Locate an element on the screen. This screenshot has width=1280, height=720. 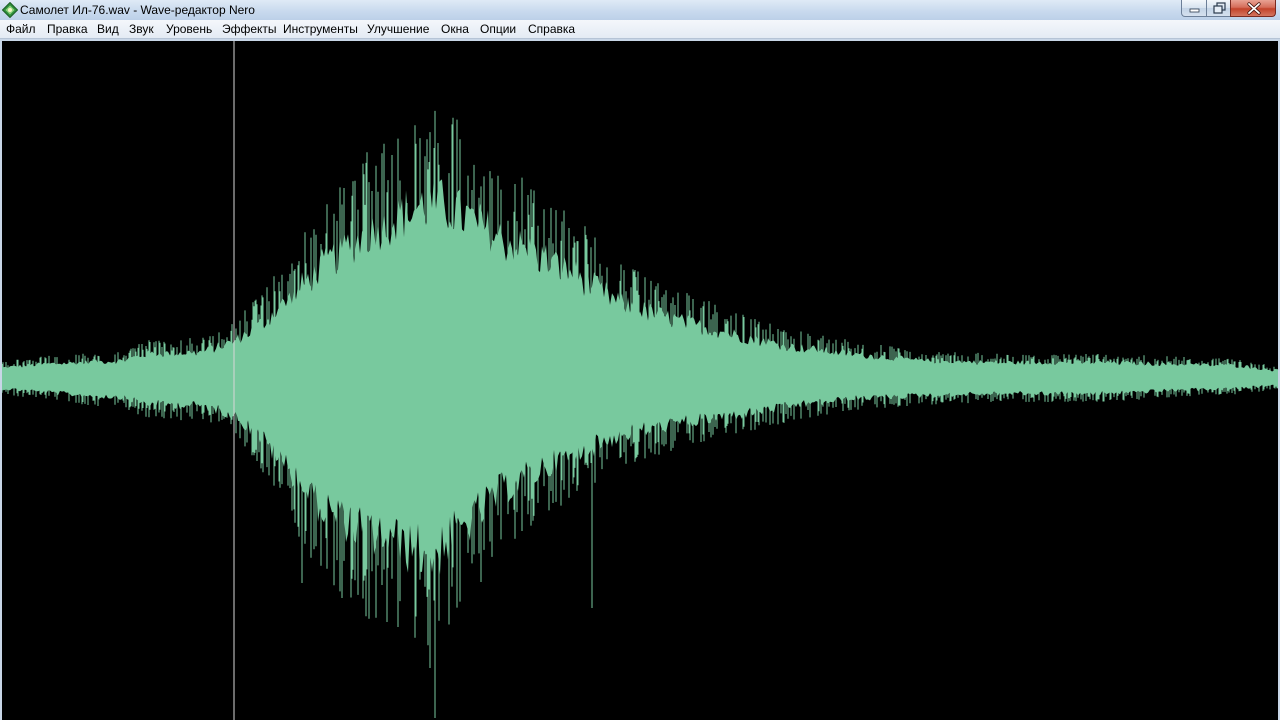
close-icon is located at coordinates (1254, 8).